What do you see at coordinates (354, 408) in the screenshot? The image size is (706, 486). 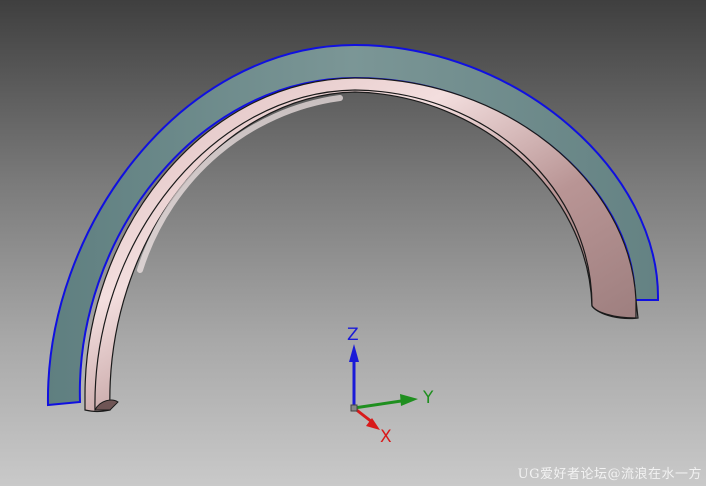 I see `triad-origin` at bounding box center [354, 408].